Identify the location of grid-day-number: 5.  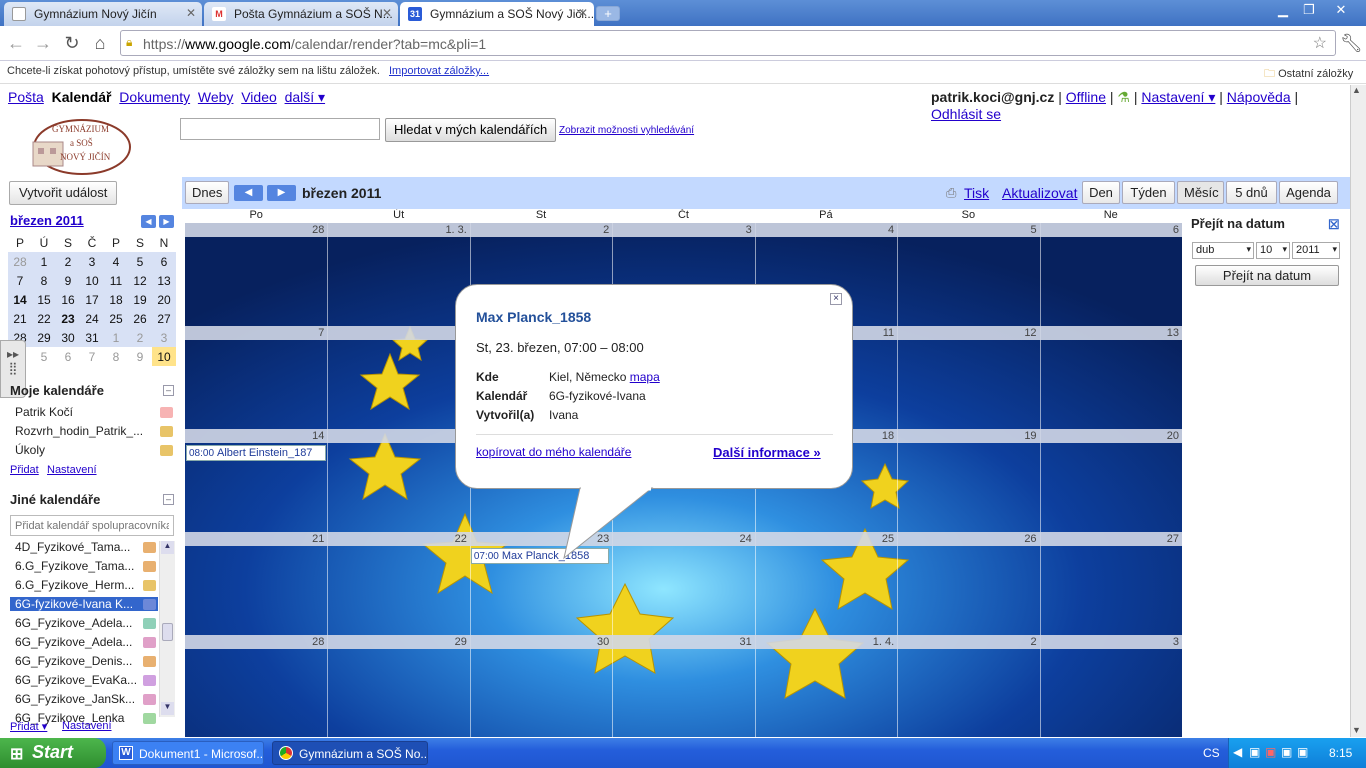
(966, 230).